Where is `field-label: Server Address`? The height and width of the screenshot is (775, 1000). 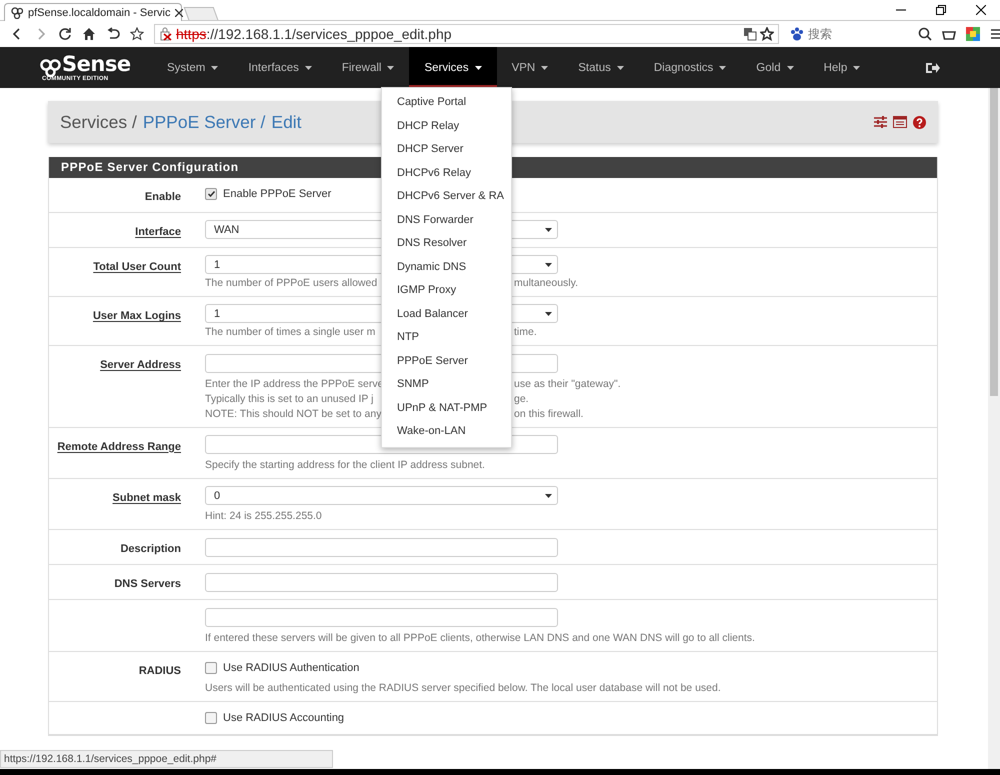
field-label: Server Address is located at coordinates (140, 365).